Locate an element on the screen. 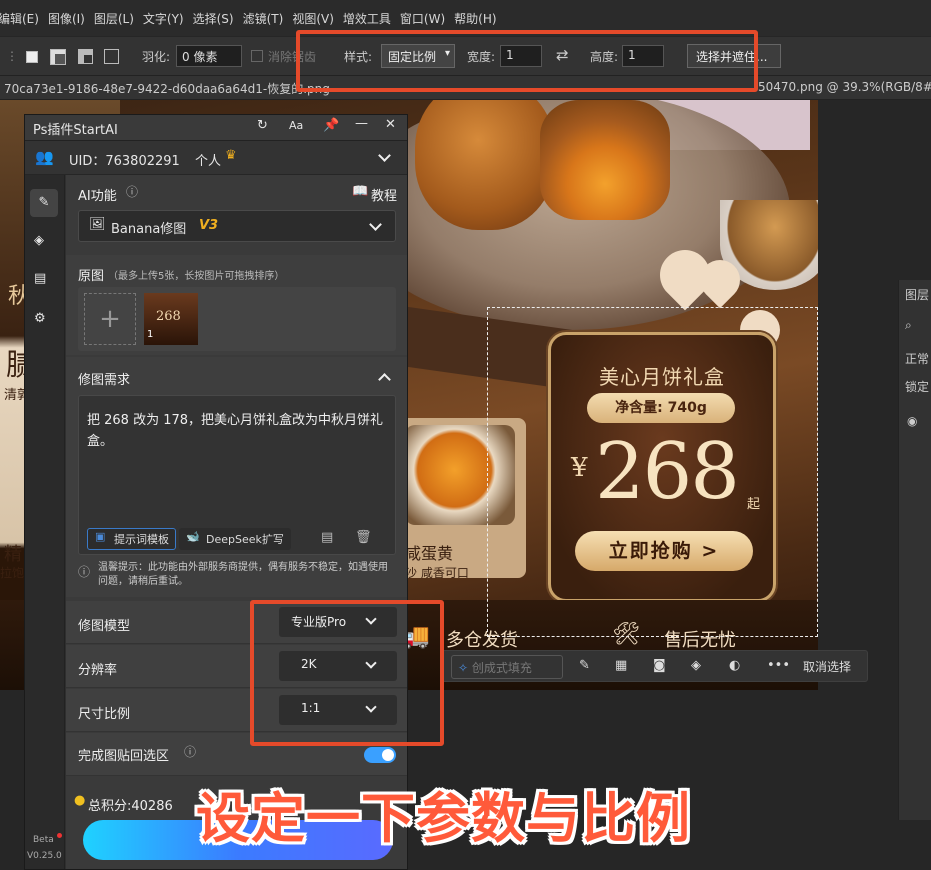 The width and height of the screenshot is (931, 870). font-size-icon: Aa is located at coordinates (296, 125).